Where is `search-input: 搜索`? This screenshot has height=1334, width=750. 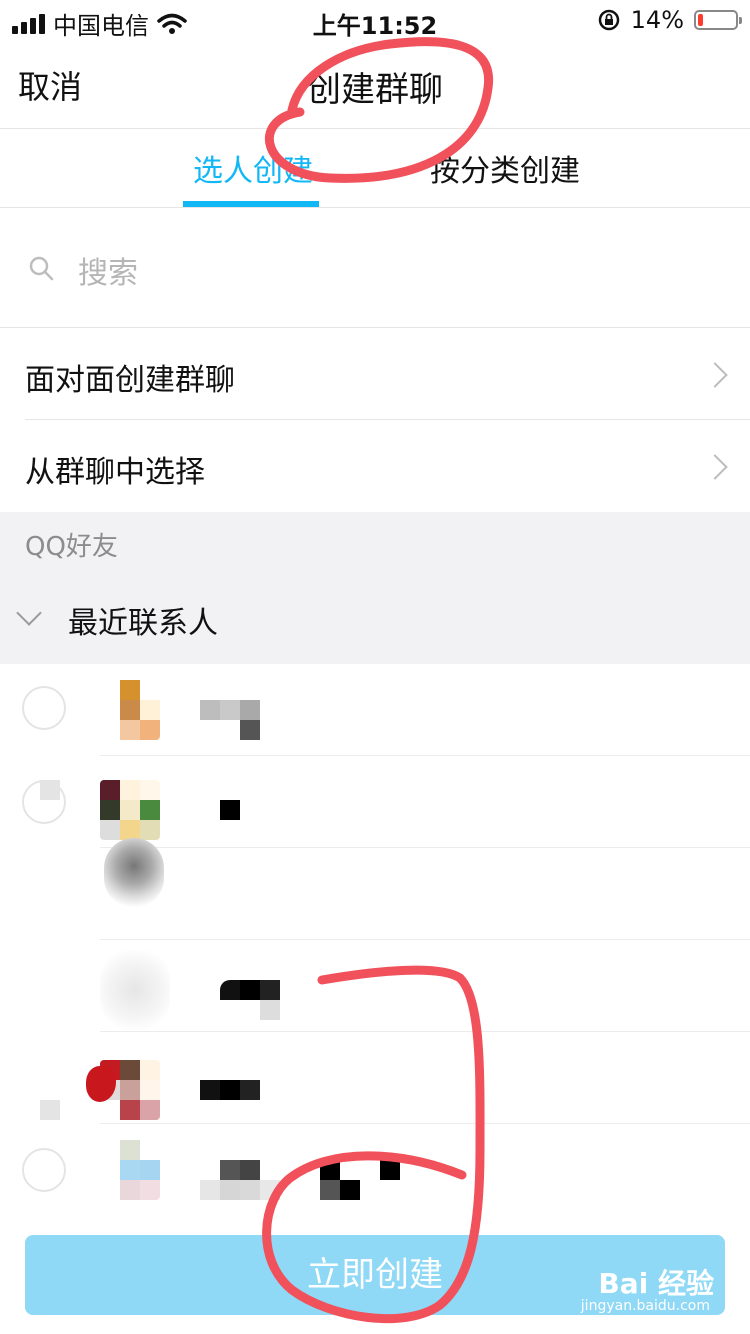 search-input: 搜索 is located at coordinates (108, 270).